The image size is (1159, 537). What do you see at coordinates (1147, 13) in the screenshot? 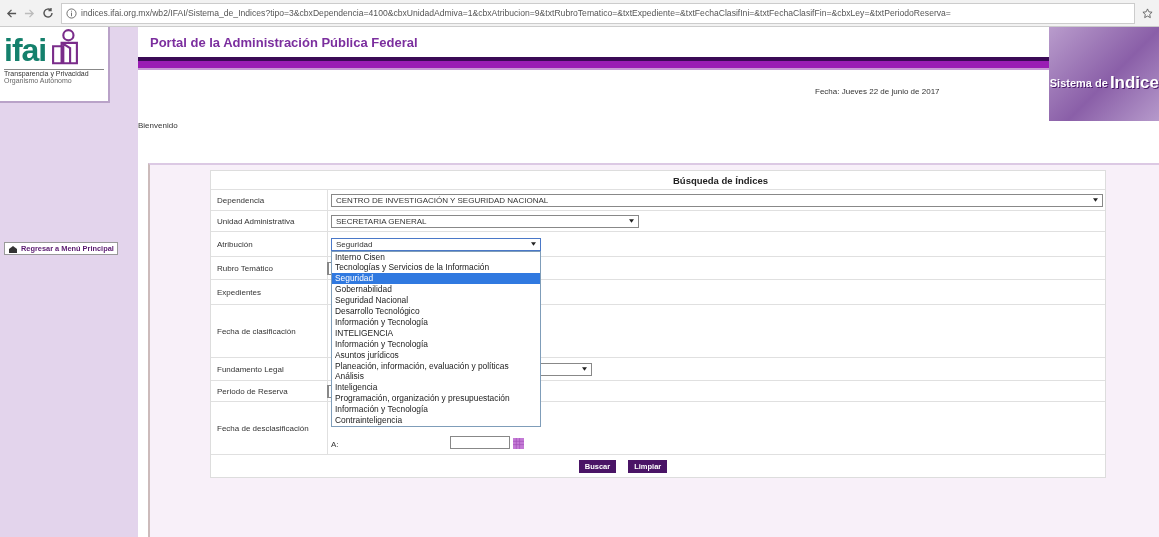
I see `star-icon` at bounding box center [1147, 13].